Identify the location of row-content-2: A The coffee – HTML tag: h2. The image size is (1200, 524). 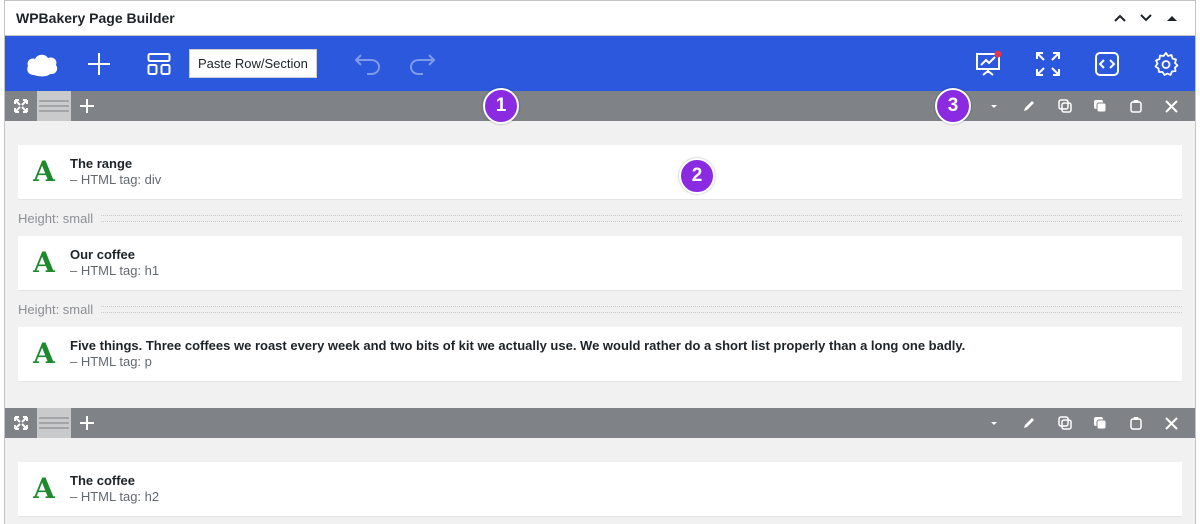
(600, 477).